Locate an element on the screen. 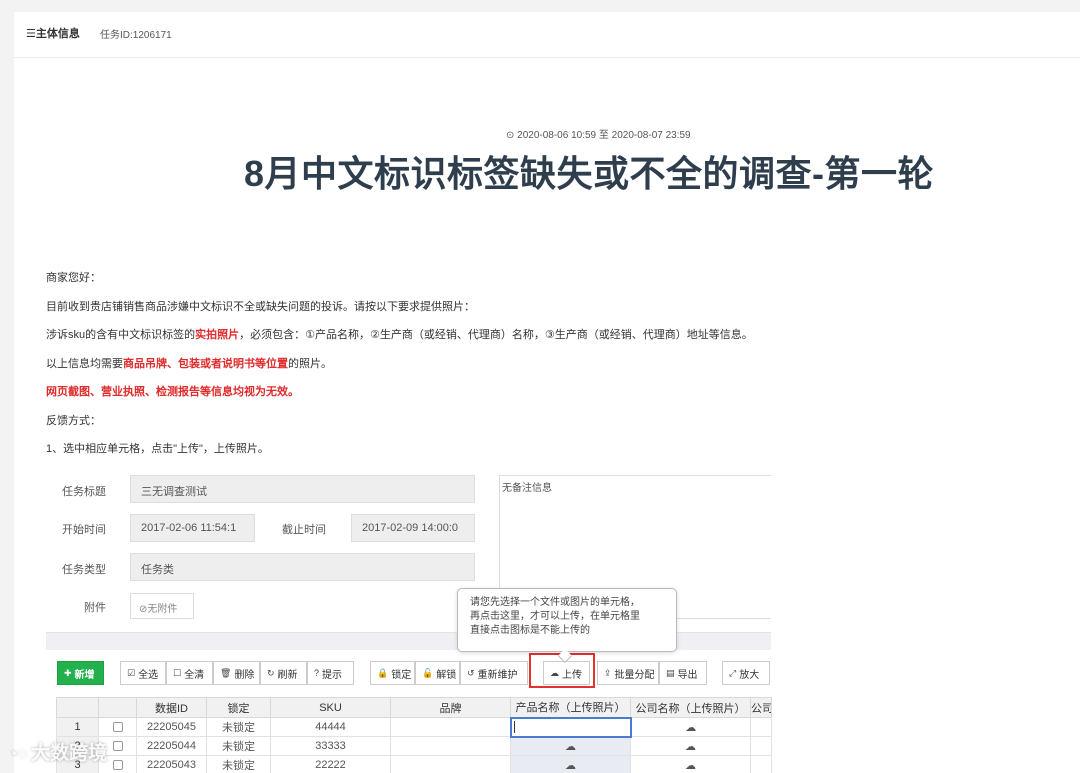 The width and height of the screenshot is (1080, 773). table-row: 1 22205045 未锁定 44444 ☁ is located at coordinates (414, 727).